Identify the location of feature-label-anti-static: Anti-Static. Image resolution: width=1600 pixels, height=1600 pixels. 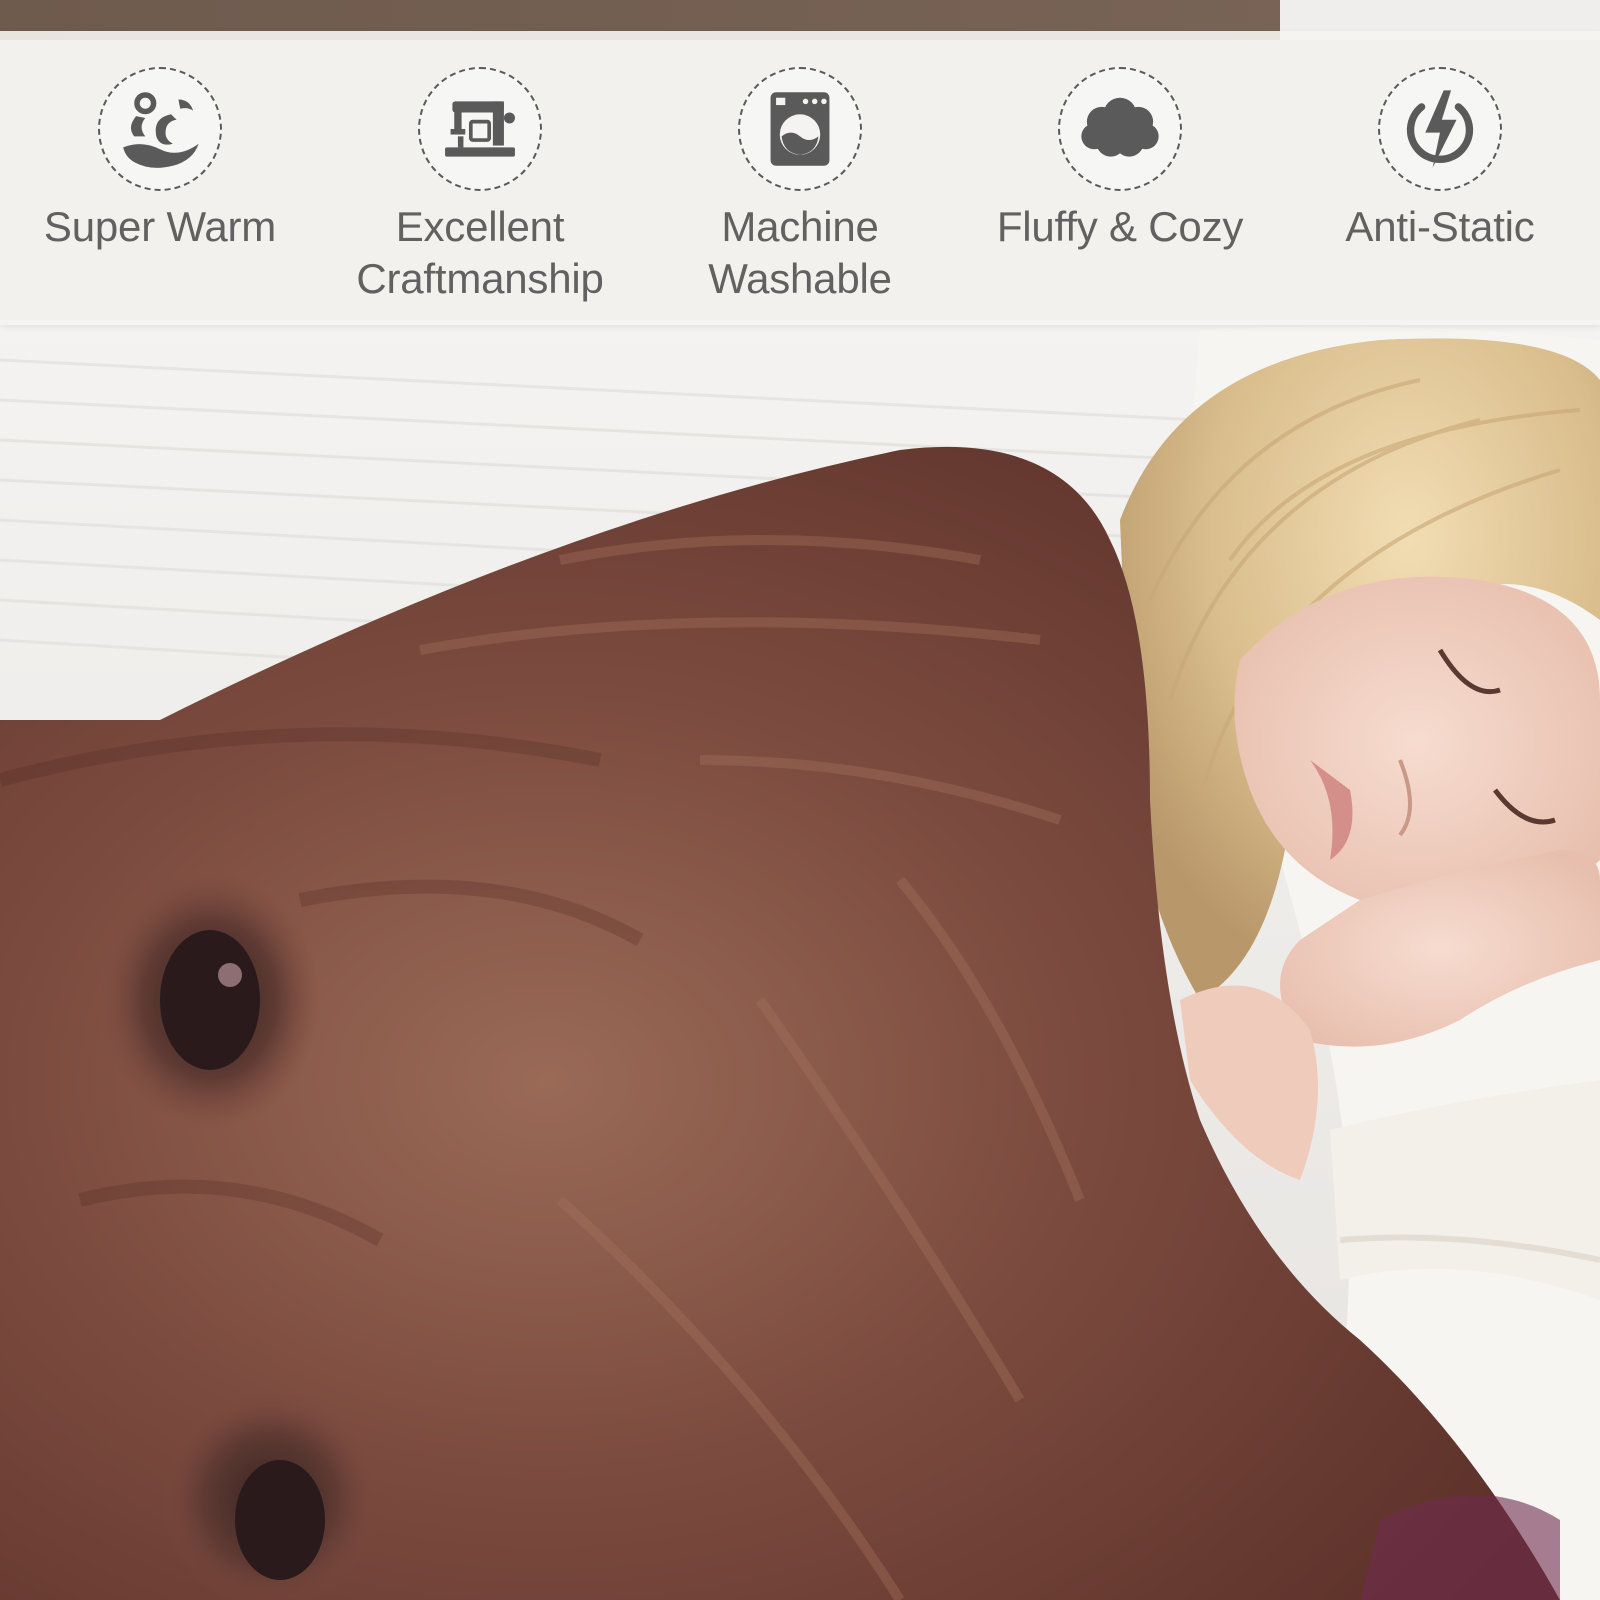
(1440, 226).